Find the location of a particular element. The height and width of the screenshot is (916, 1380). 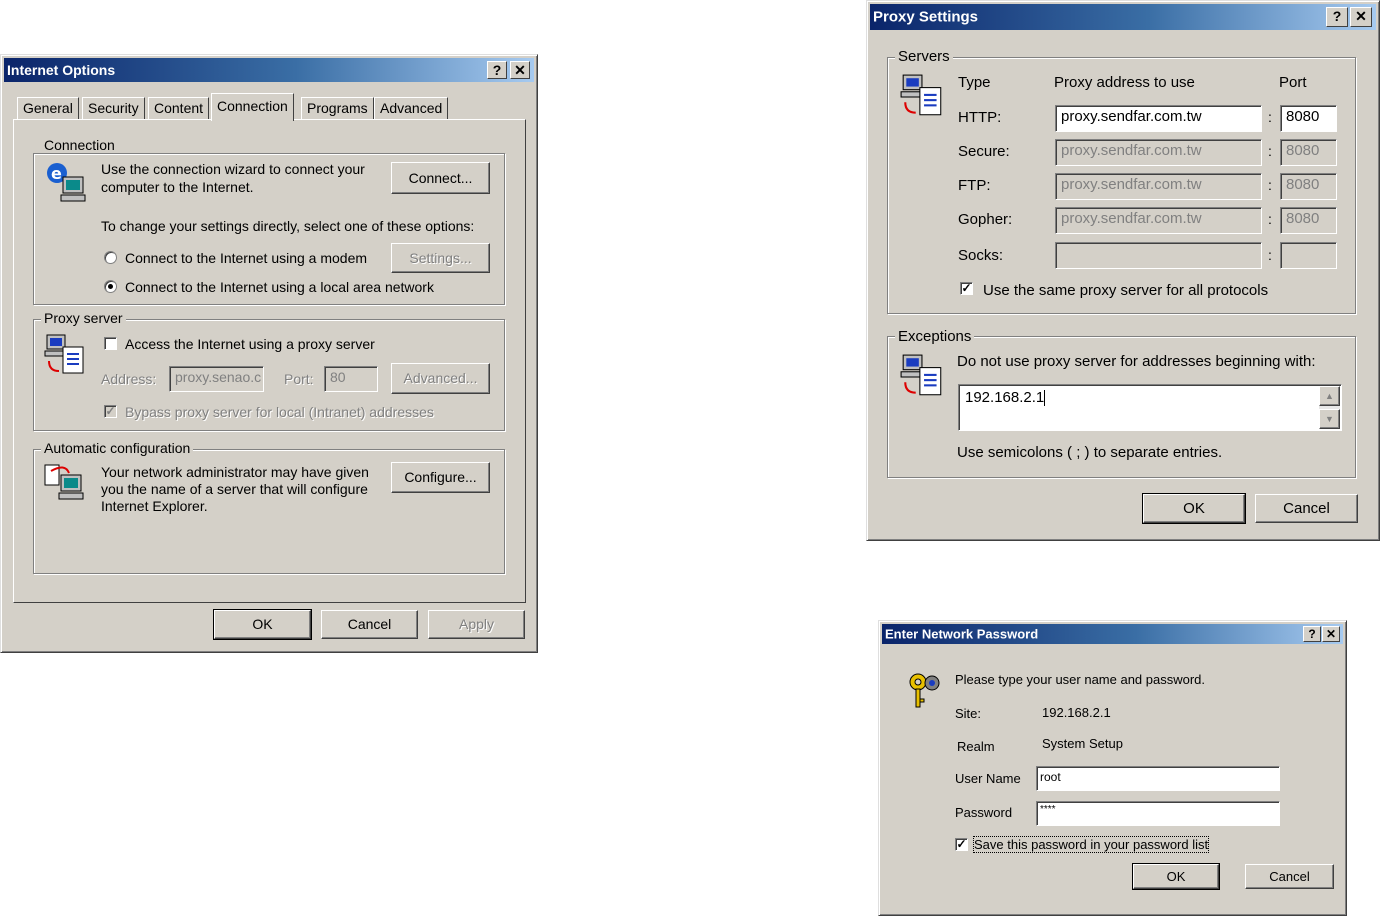

scroll-down-button: ▼ is located at coordinates (1329, 419).